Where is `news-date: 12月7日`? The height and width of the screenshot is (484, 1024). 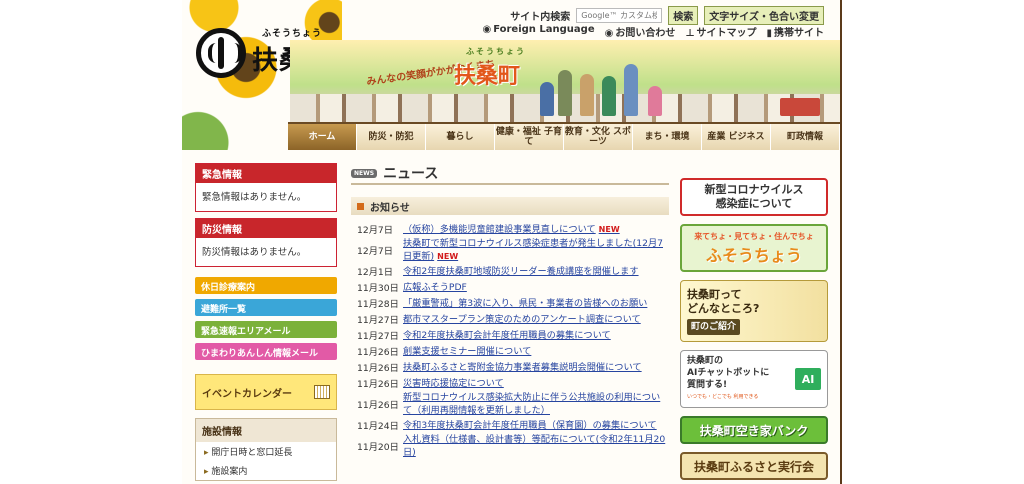
news-date: 12月7日 is located at coordinates (375, 251).